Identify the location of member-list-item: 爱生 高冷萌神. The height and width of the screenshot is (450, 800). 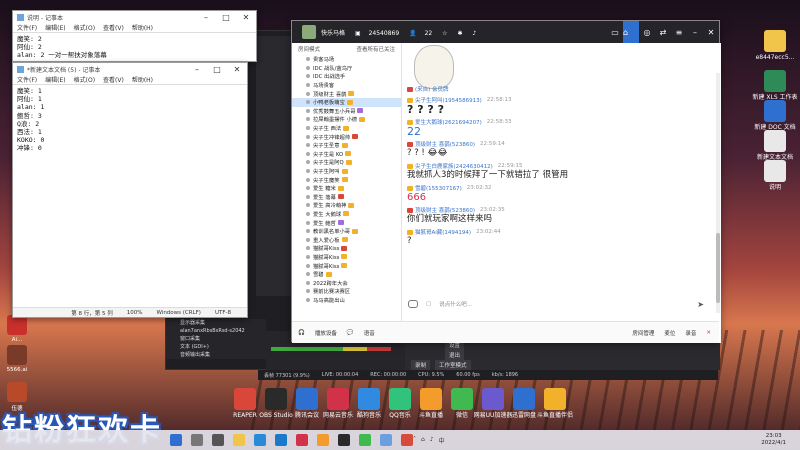
(346, 205).